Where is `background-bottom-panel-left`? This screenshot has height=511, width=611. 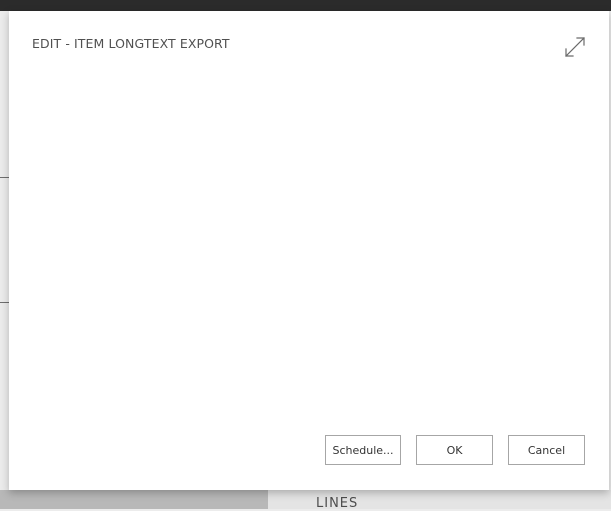 background-bottom-panel-left is located at coordinates (134, 499).